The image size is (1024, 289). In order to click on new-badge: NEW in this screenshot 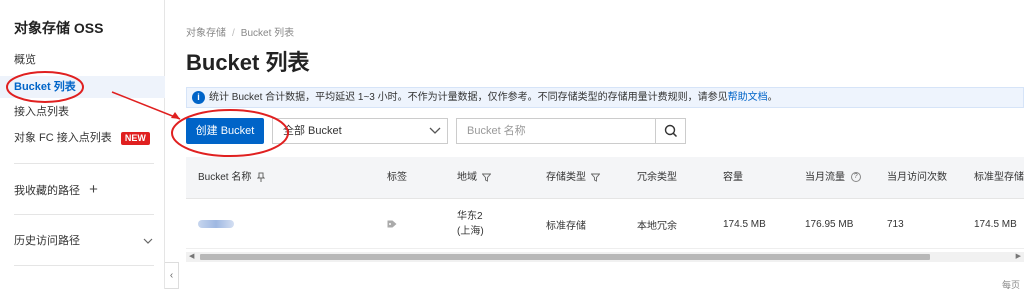, I will do `click(135, 138)`.